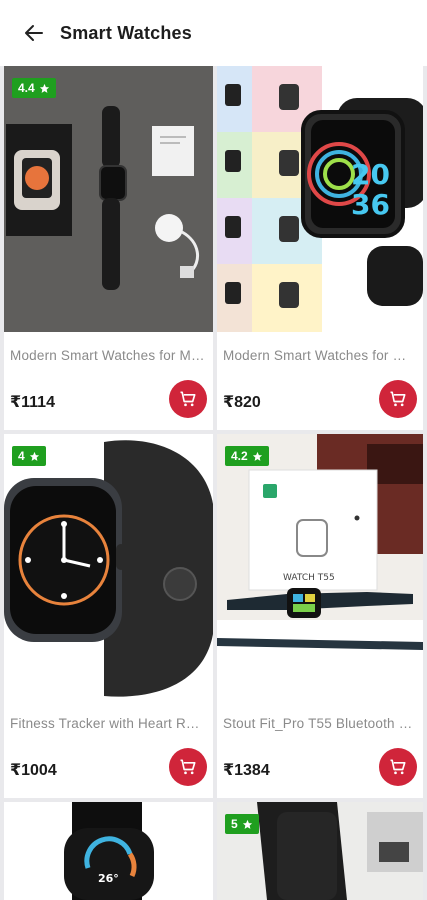 Image resolution: width=427 pixels, height=900 pixels. I want to click on rating-value: 4.4, so click(26, 88).